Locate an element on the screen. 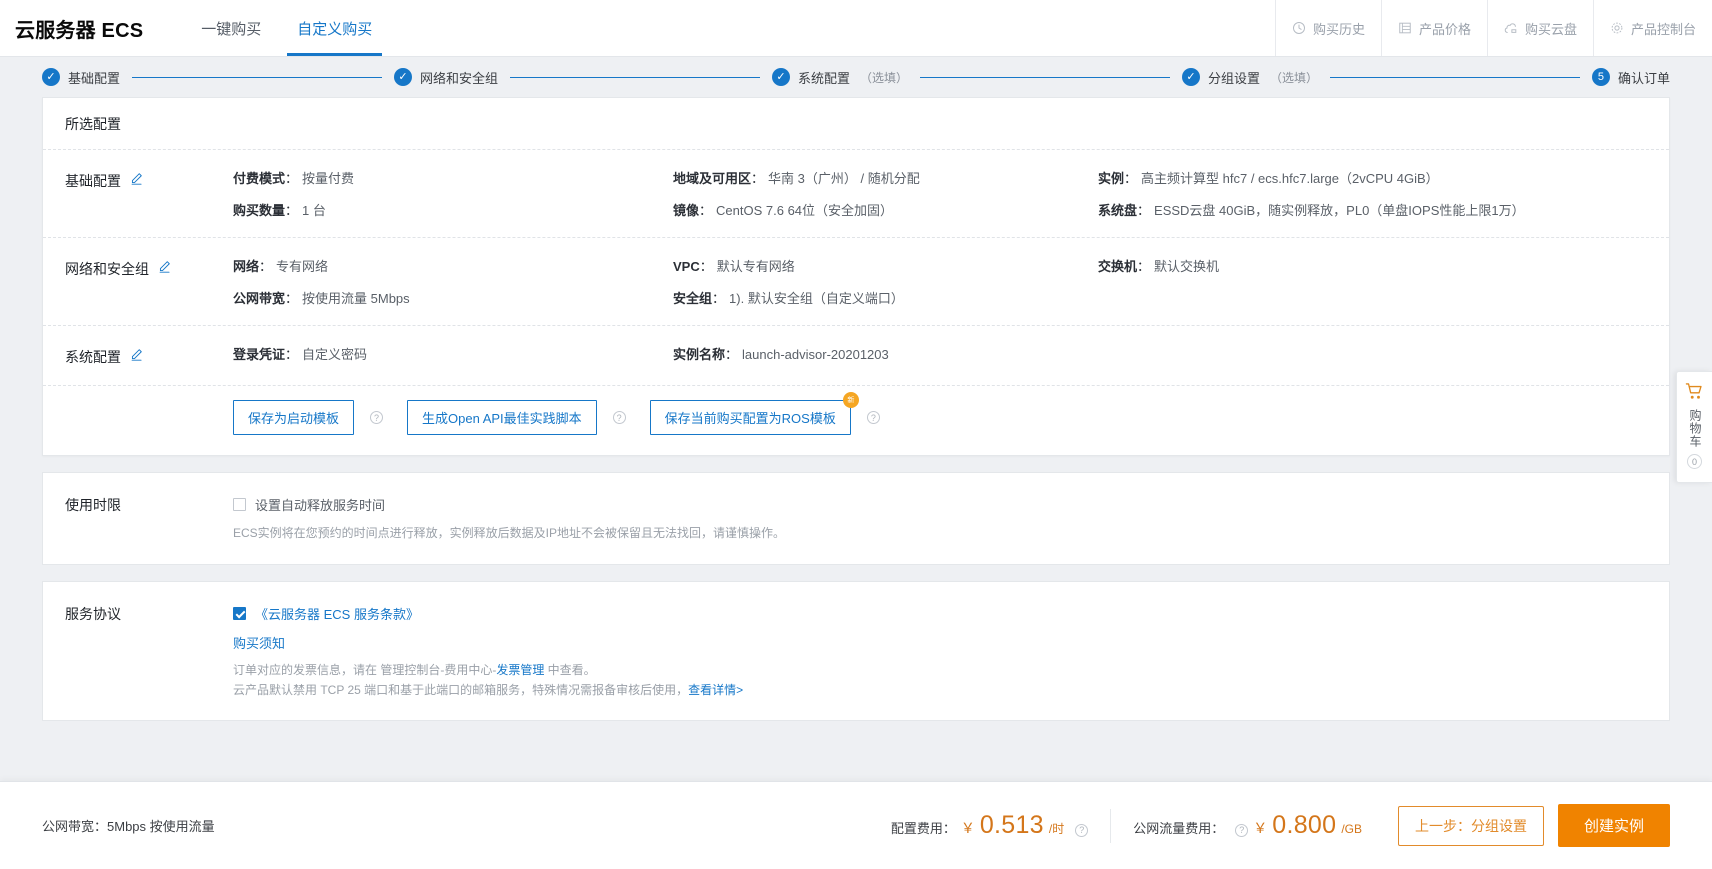 This screenshot has width=1712, height=869. field-key: VPC is located at coordinates (693, 267).